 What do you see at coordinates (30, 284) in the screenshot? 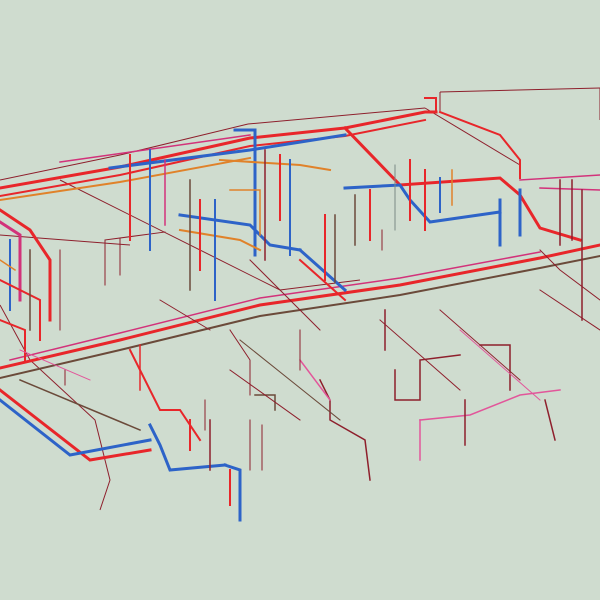
I see `left-cluster` at bounding box center [30, 284].